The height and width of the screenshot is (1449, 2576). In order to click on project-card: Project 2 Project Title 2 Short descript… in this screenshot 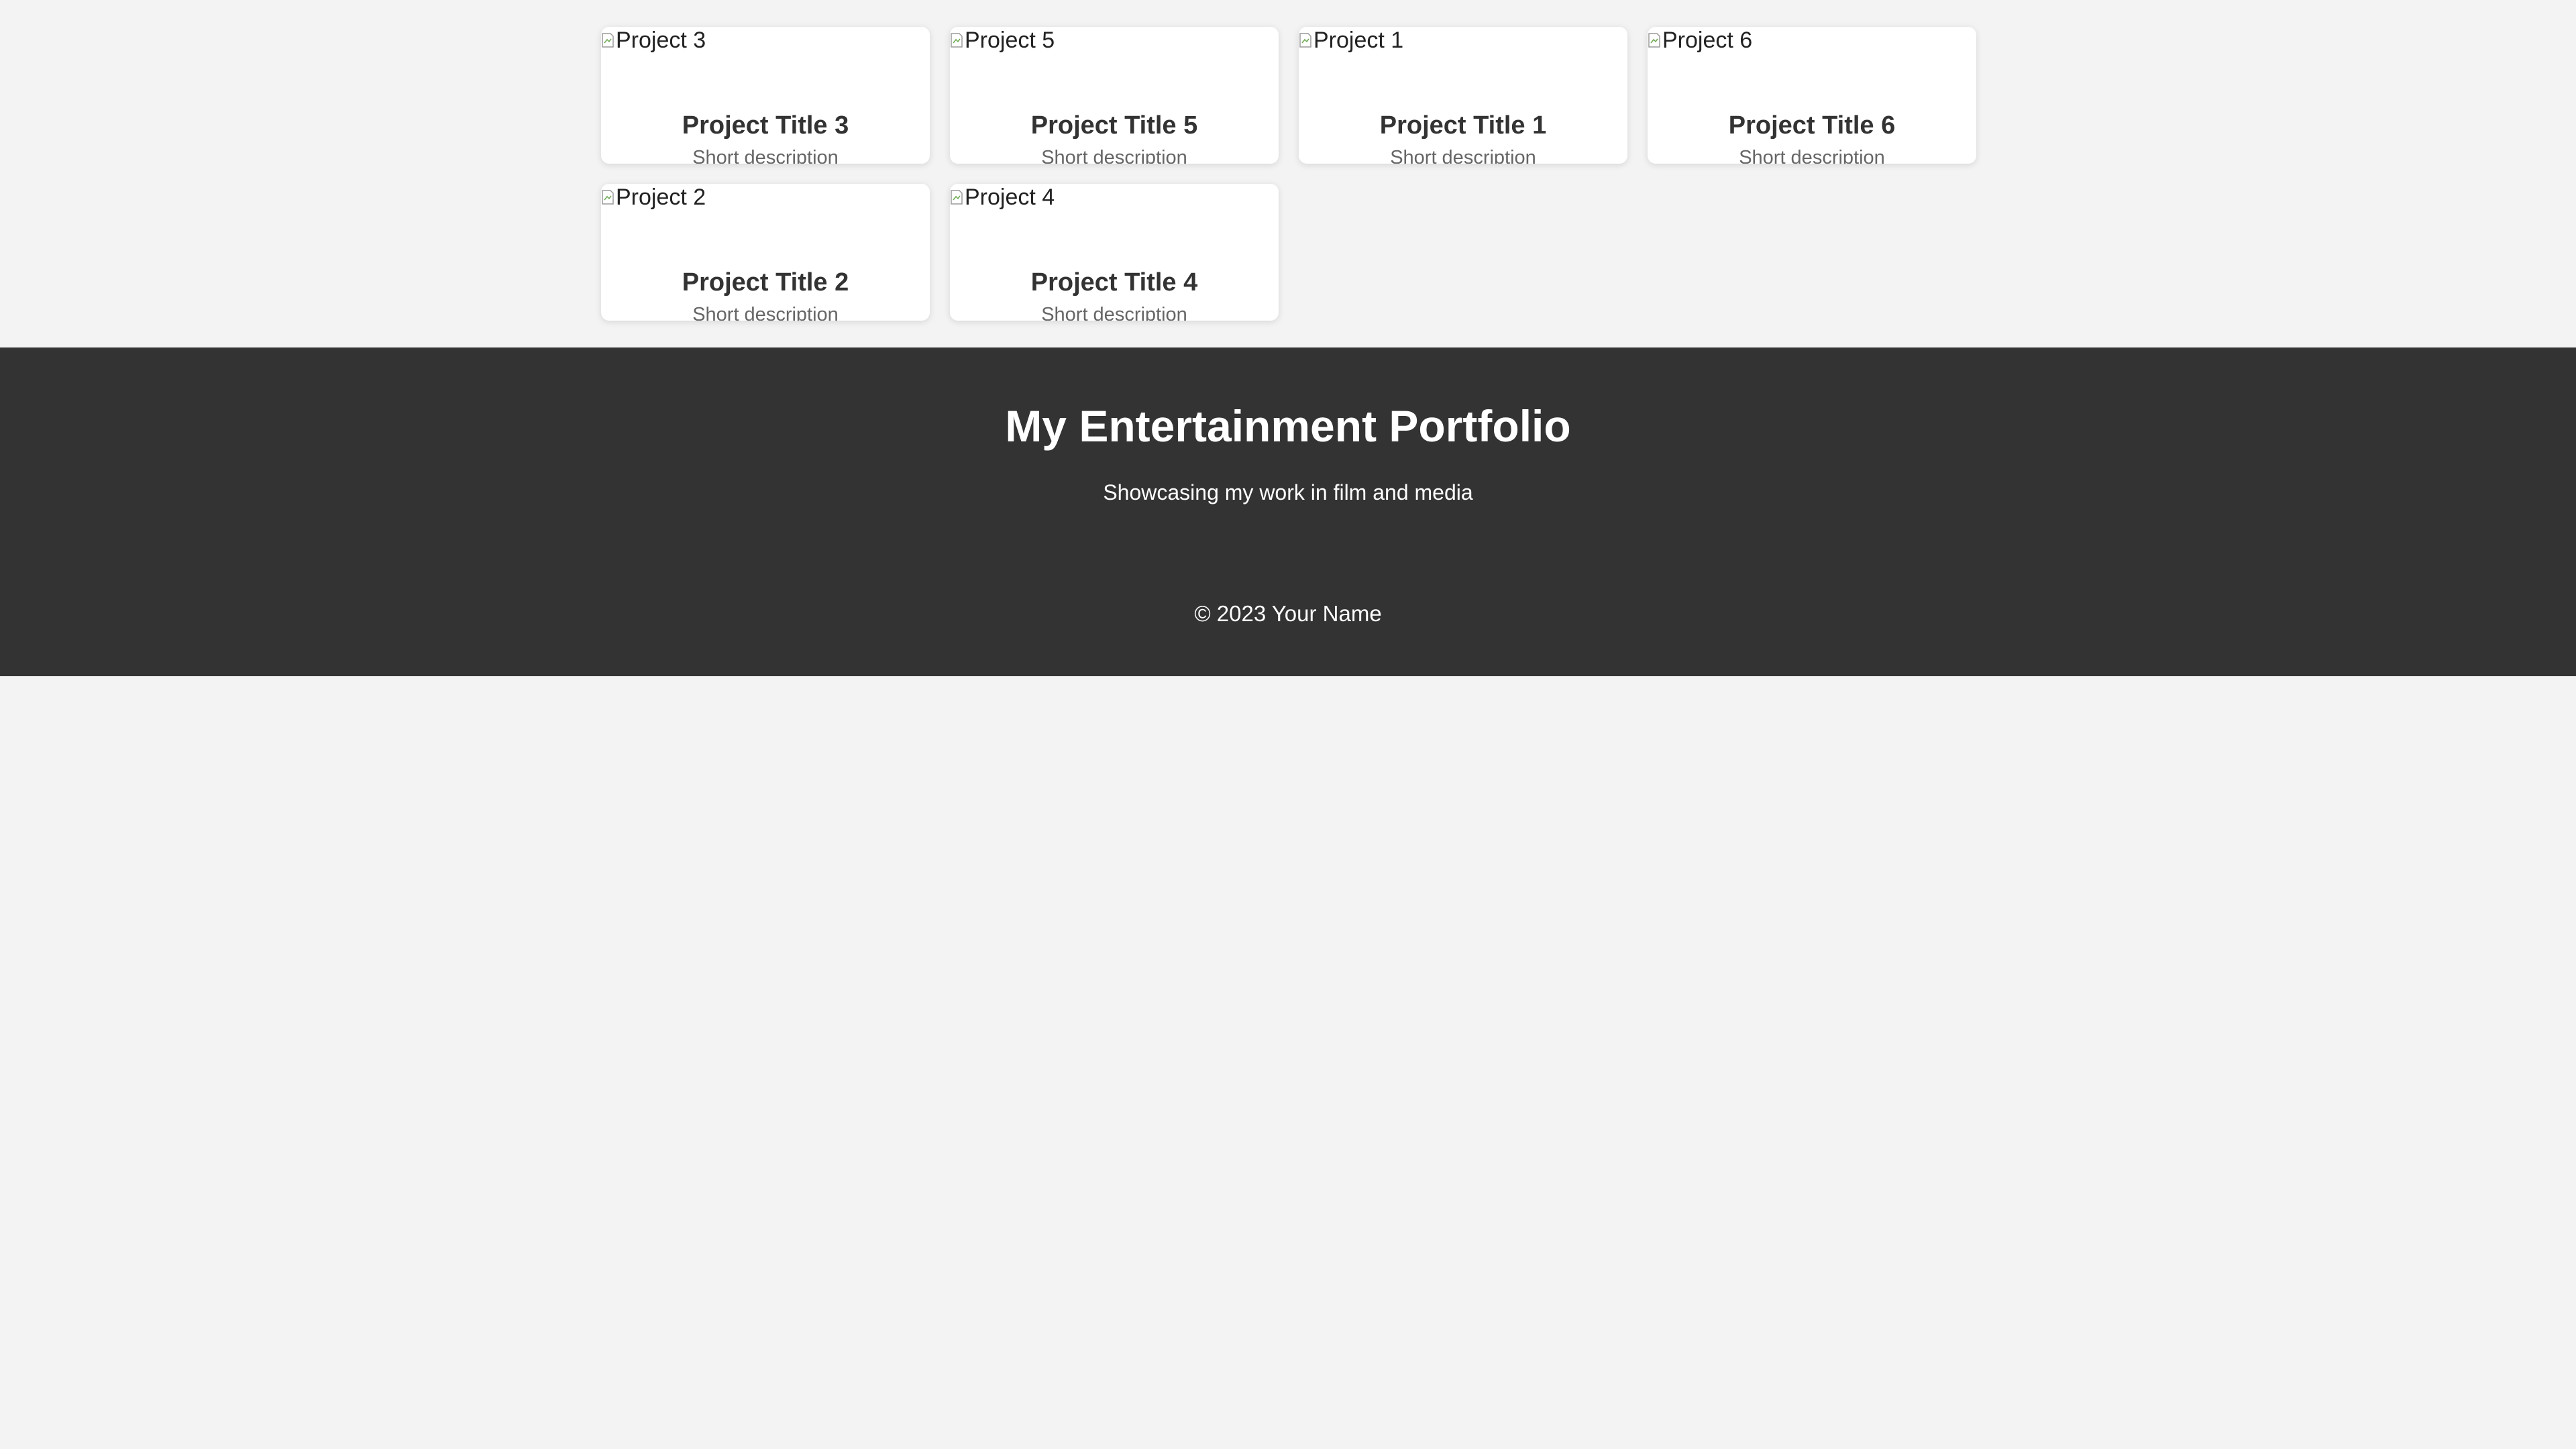, I will do `click(765, 252)`.